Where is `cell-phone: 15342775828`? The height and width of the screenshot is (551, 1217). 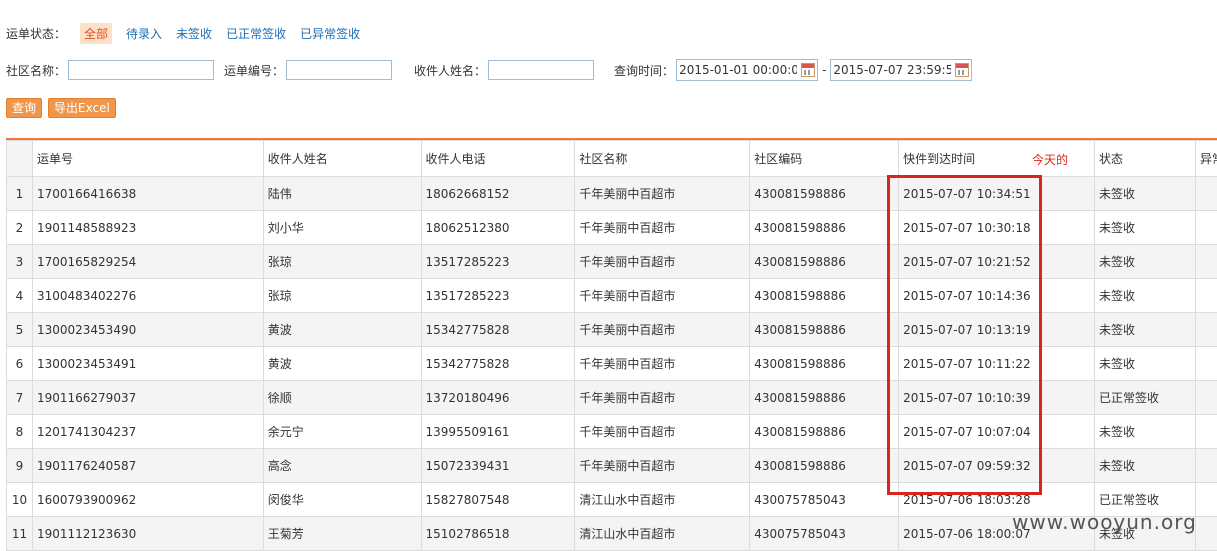
cell-phone: 15342775828 is located at coordinates (498, 330).